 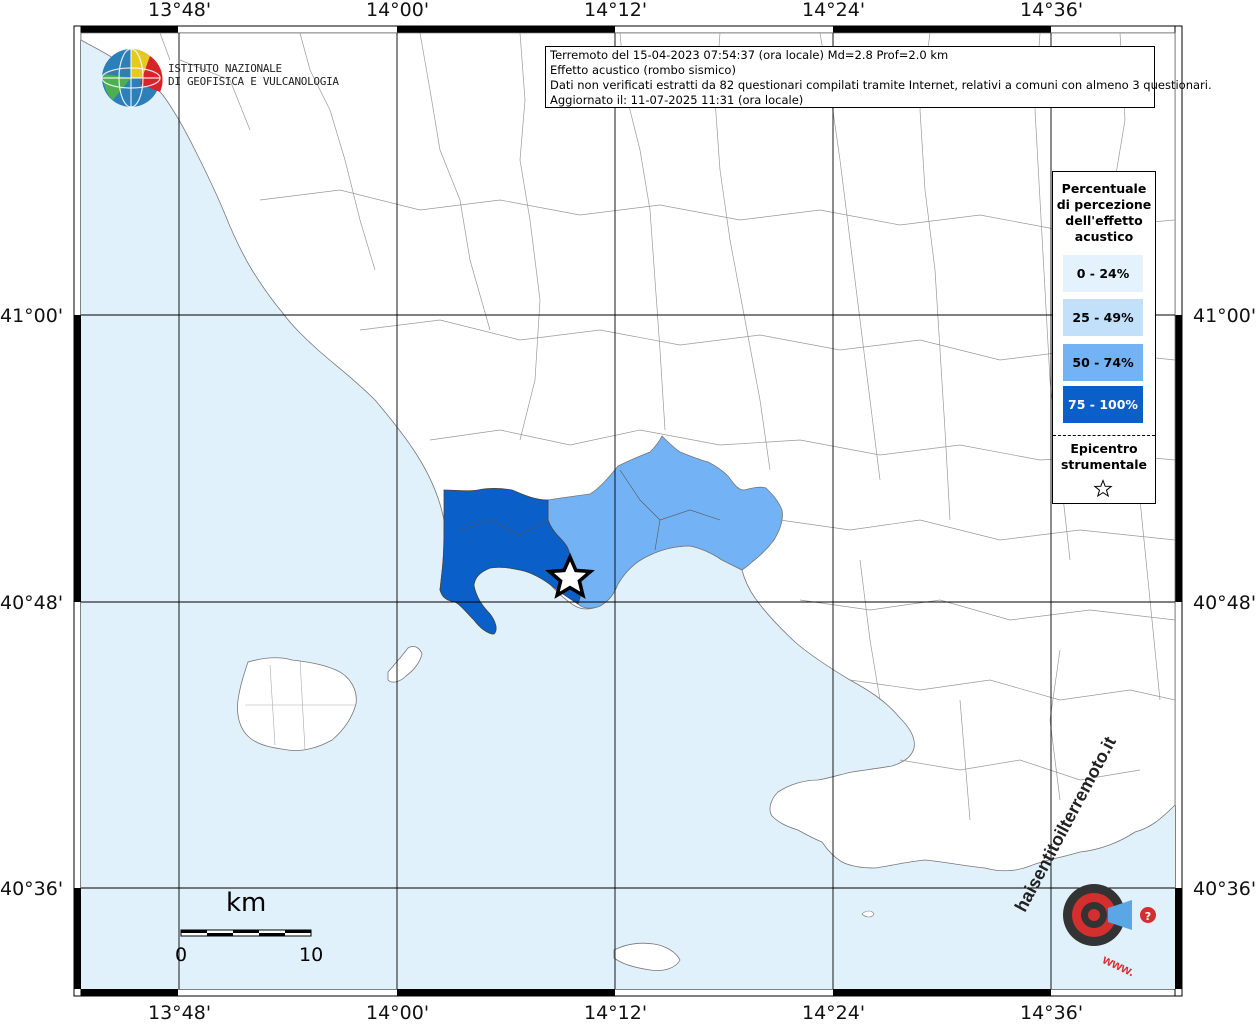 I want to click on legend-swatch-0-24: 0 - 24%, so click(x=1103, y=273).